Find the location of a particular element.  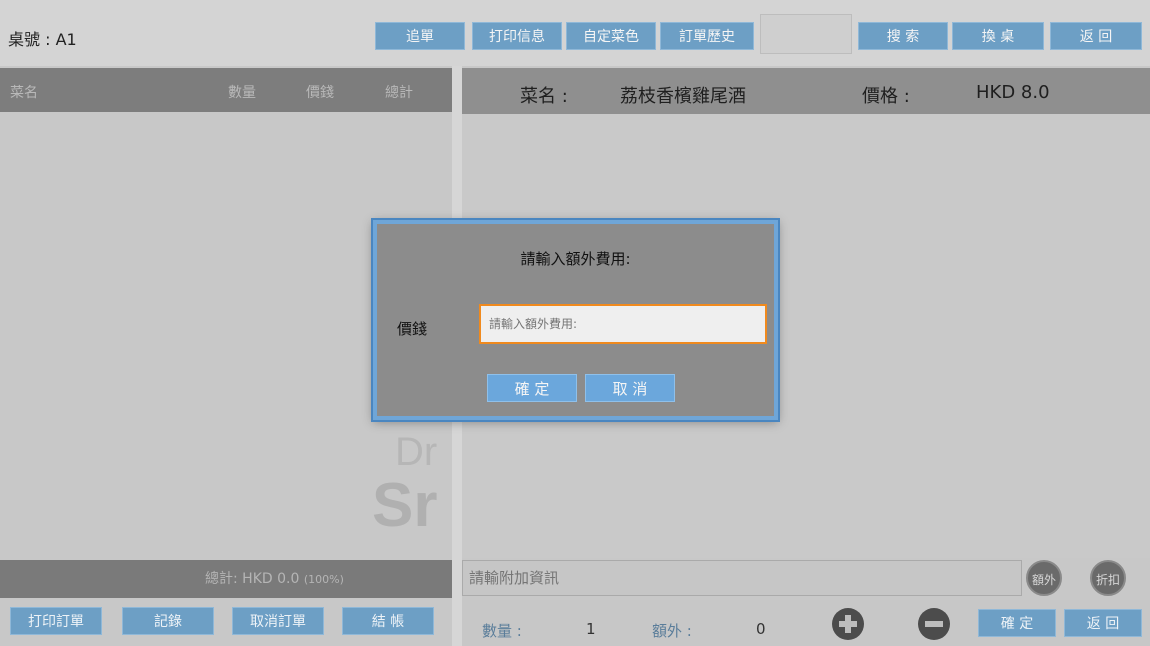

order-total-text: 總計: HKD 0.0 is located at coordinates (252, 579).